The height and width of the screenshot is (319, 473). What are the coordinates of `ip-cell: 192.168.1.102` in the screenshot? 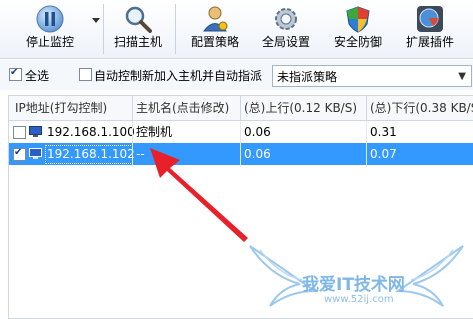 It's located at (91, 154).